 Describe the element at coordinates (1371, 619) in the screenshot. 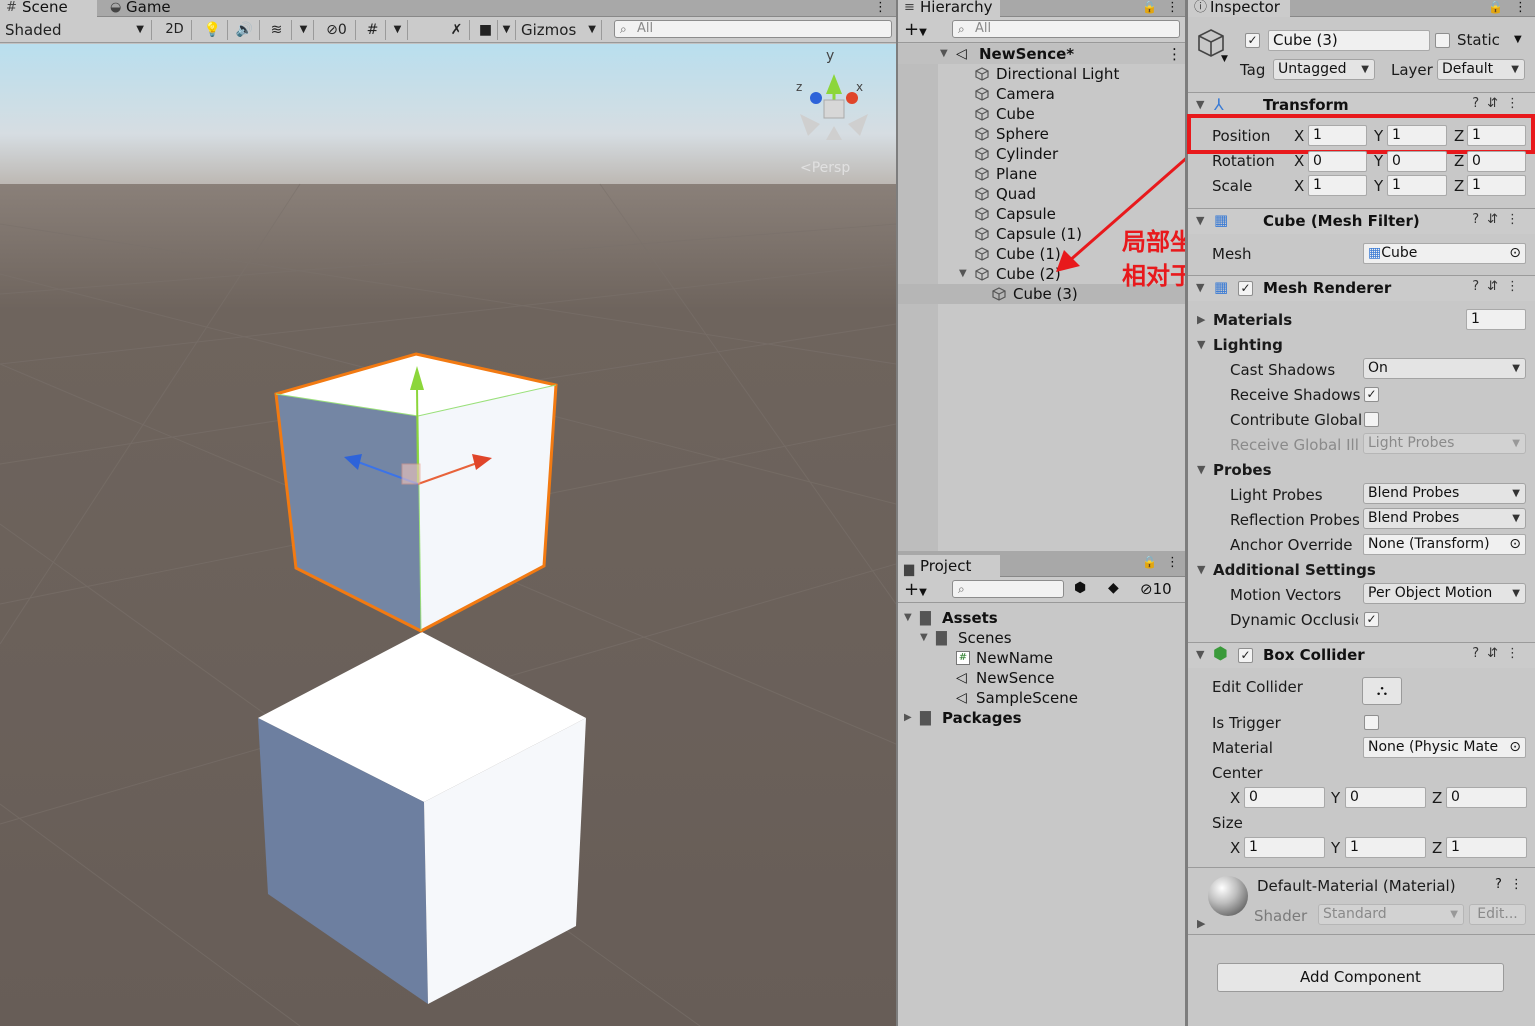

I see `dynamic-occlusion-checkbox: ✓` at that location.